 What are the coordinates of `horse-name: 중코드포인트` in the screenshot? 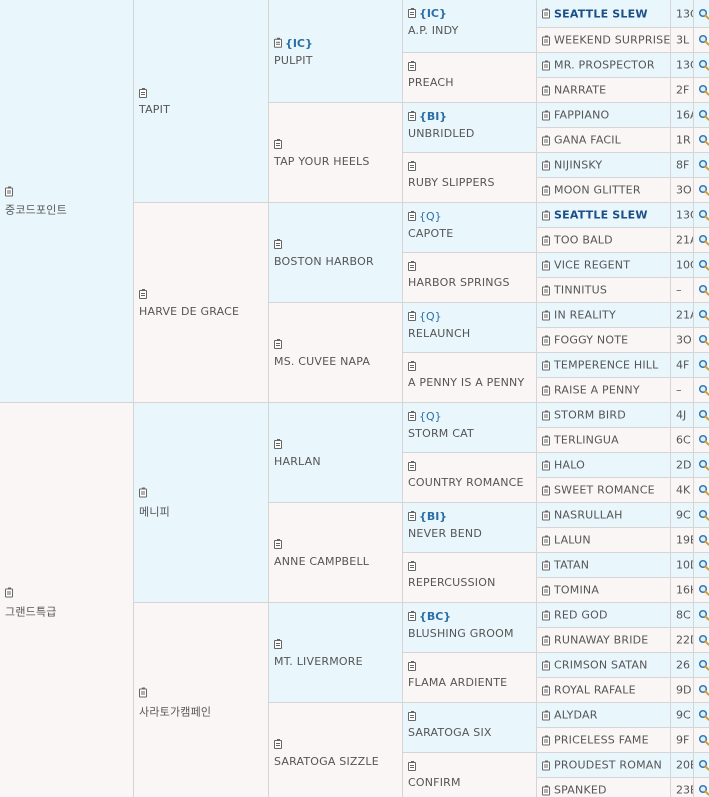 It's located at (68, 210).